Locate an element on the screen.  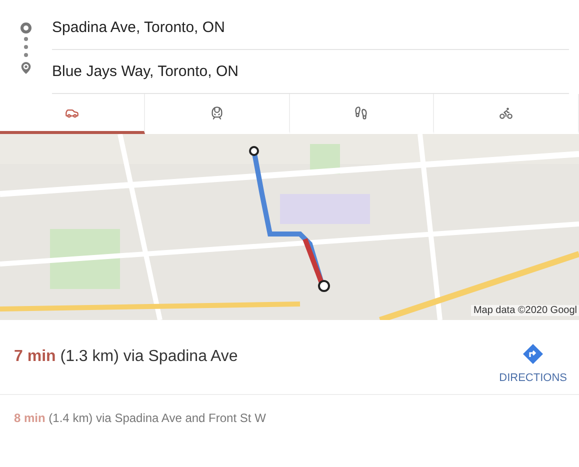
route-summary: 7 min (1.3 km) via Spadina Ave is located at coordinates (126, 357).